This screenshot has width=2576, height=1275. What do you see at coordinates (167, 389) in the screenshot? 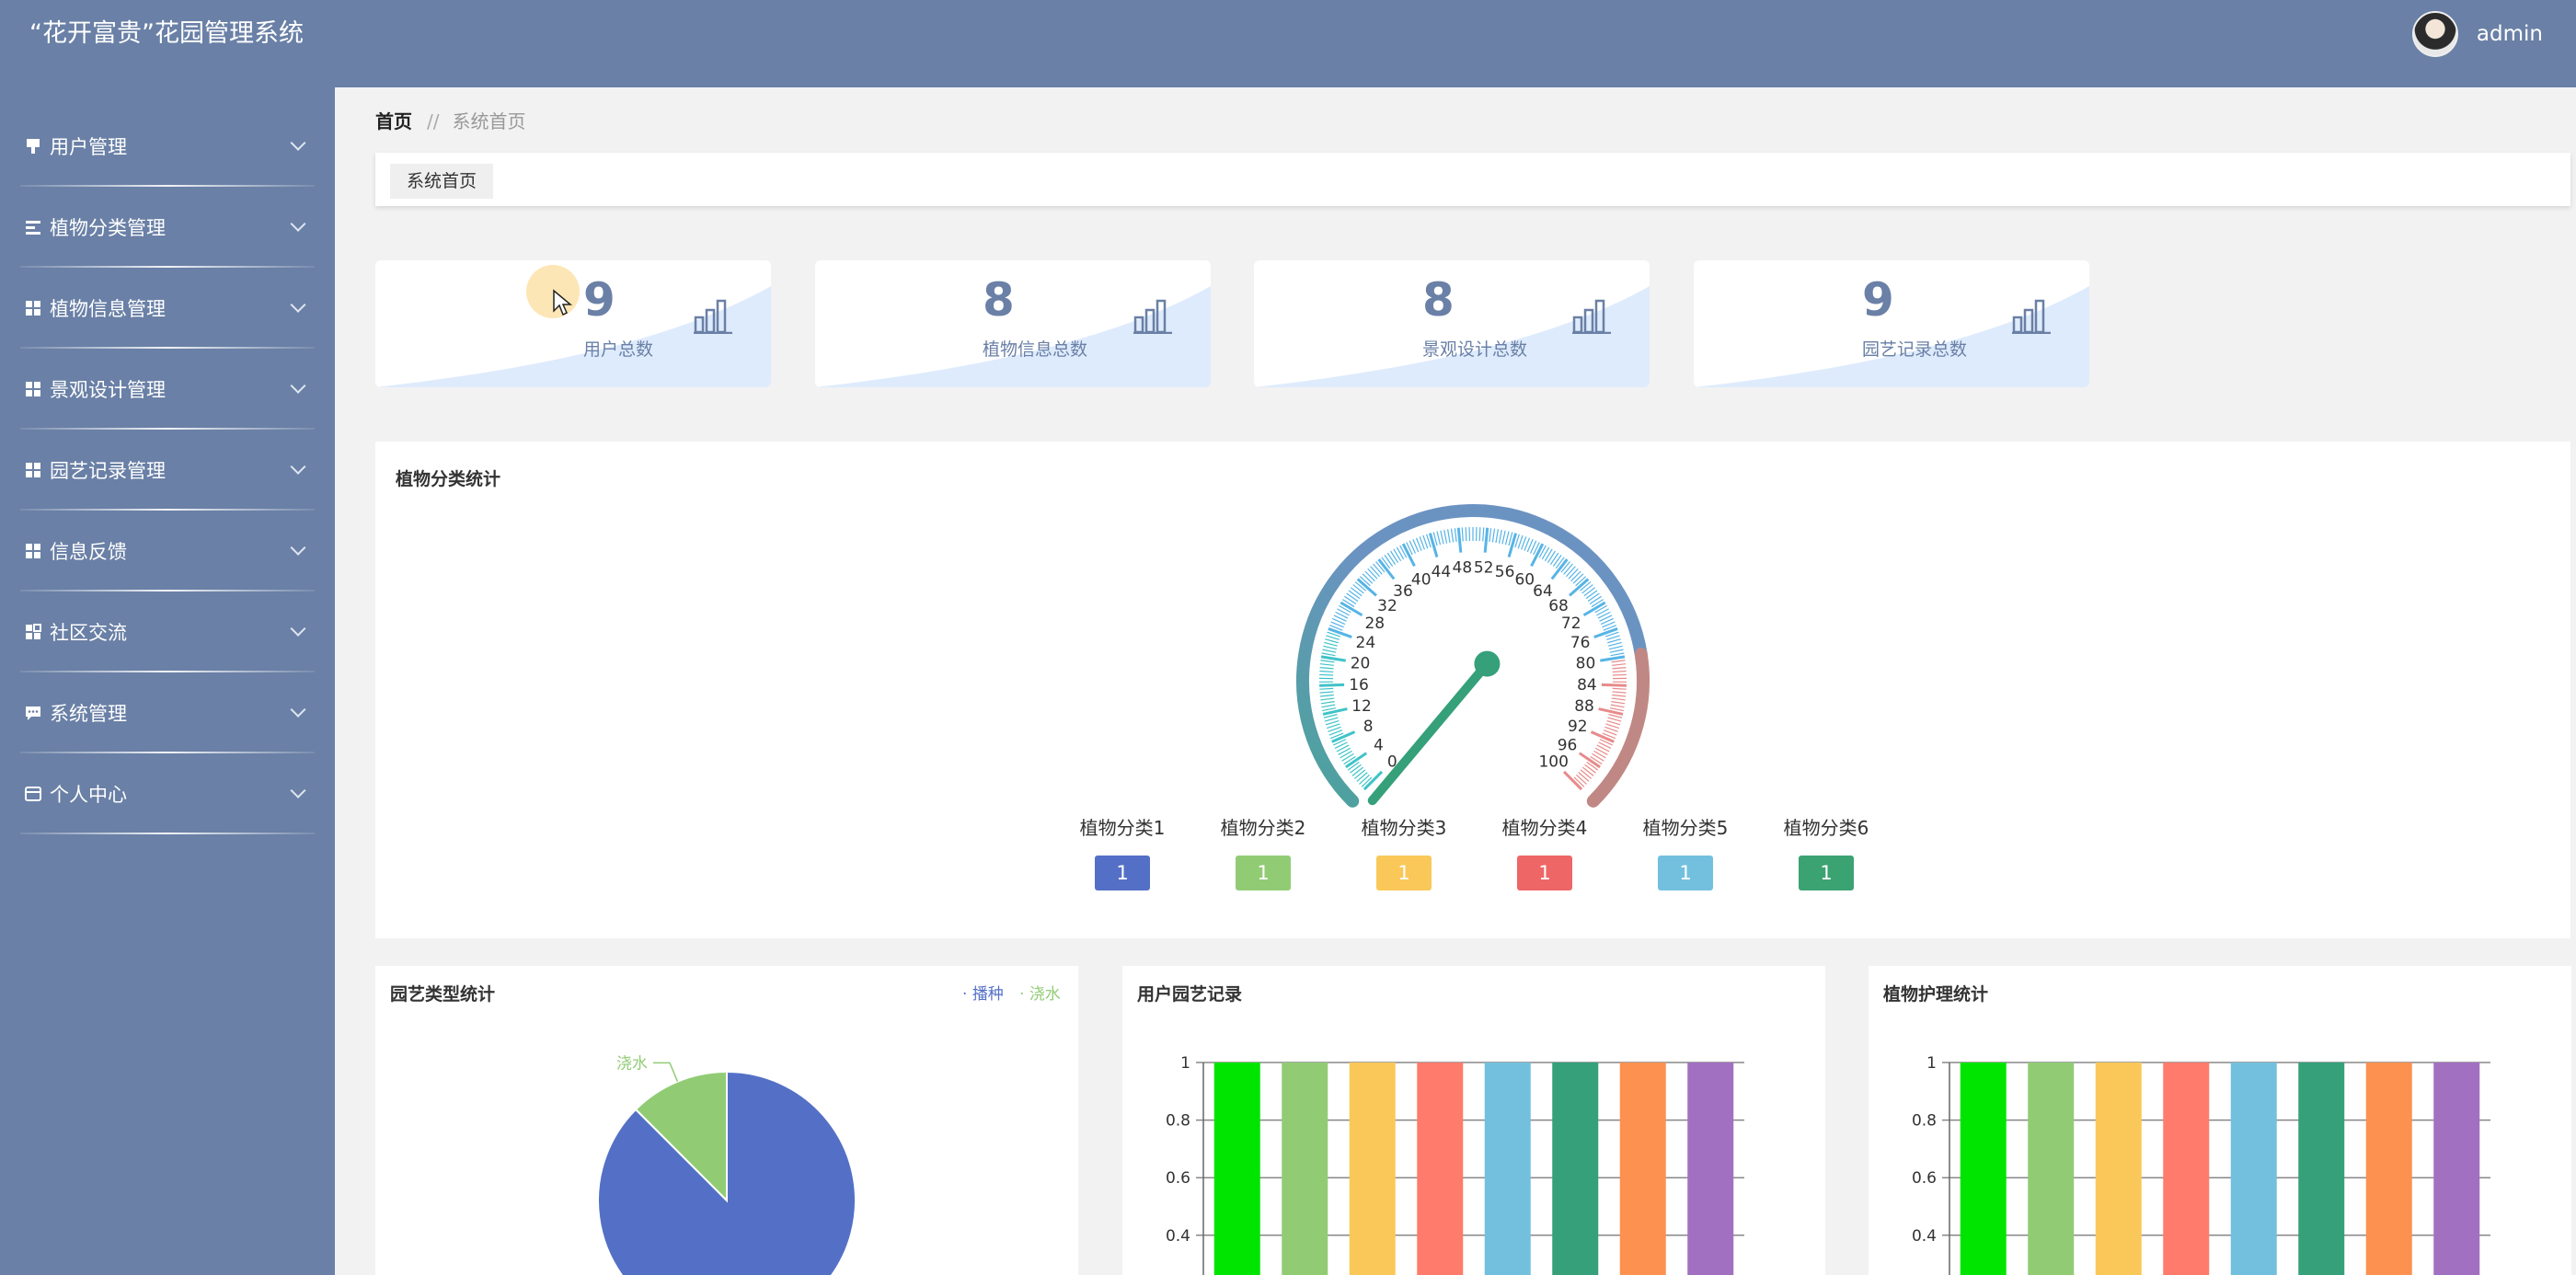
I see `sidebar-item-landscape-design: 景观设计管理` at bounding box center [167, 389].